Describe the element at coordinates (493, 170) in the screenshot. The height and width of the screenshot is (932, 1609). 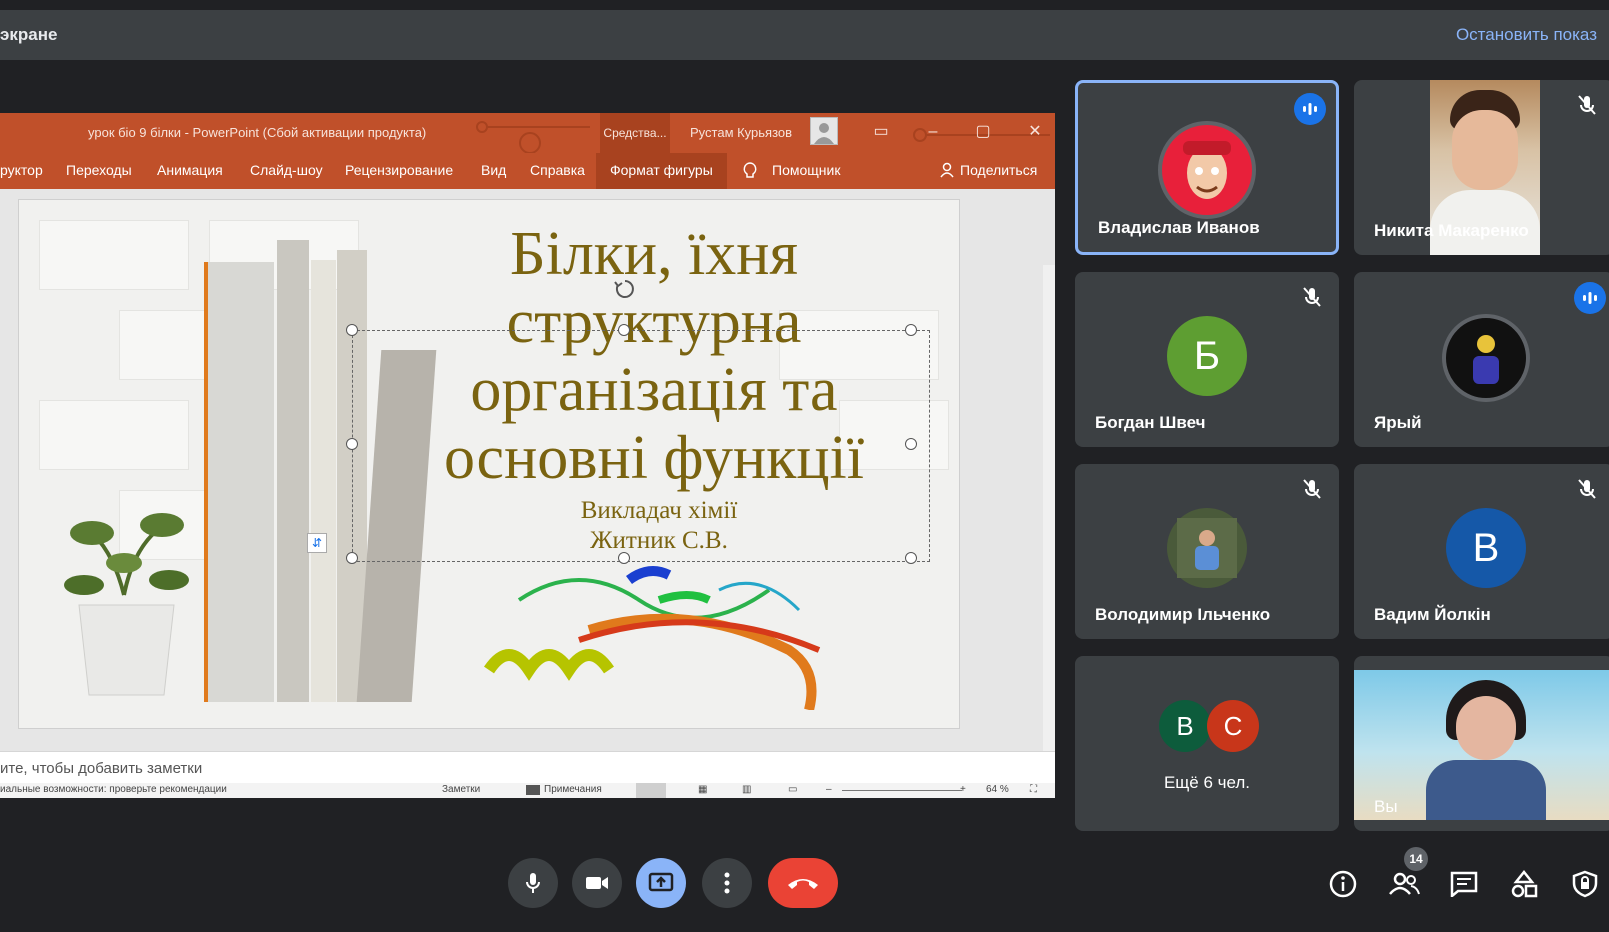
I see `tab-view: Вид` at that location.